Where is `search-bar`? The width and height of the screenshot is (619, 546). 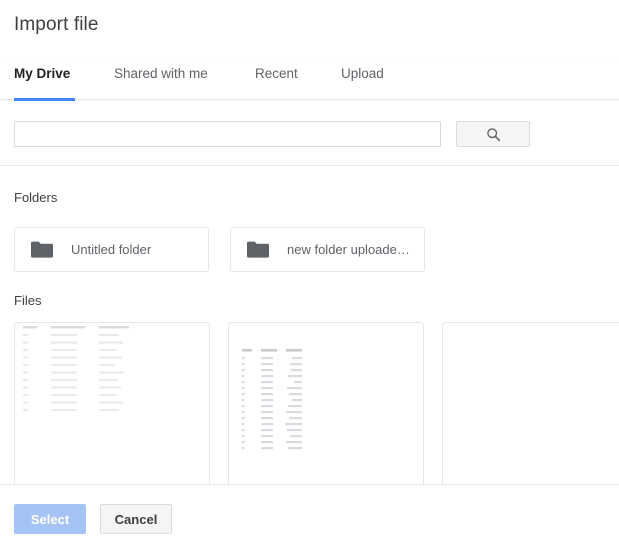 search-bar is located at coordinates (309, 133).